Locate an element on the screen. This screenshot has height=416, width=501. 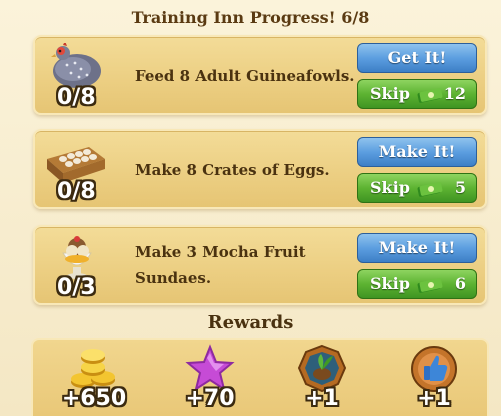
skip-button: Skip 6 is located at coordinates (417, 284).